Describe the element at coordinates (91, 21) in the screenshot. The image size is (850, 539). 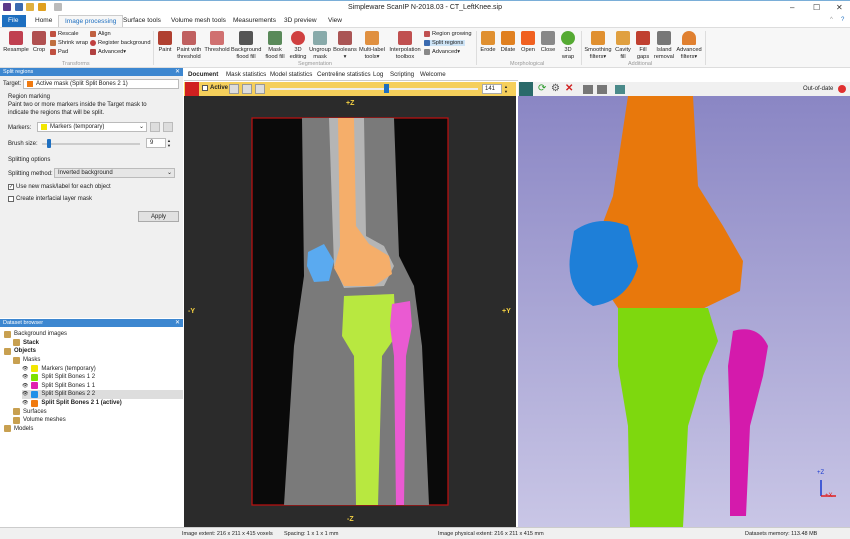
I see `tab-image-processing: Image processing` at that location.